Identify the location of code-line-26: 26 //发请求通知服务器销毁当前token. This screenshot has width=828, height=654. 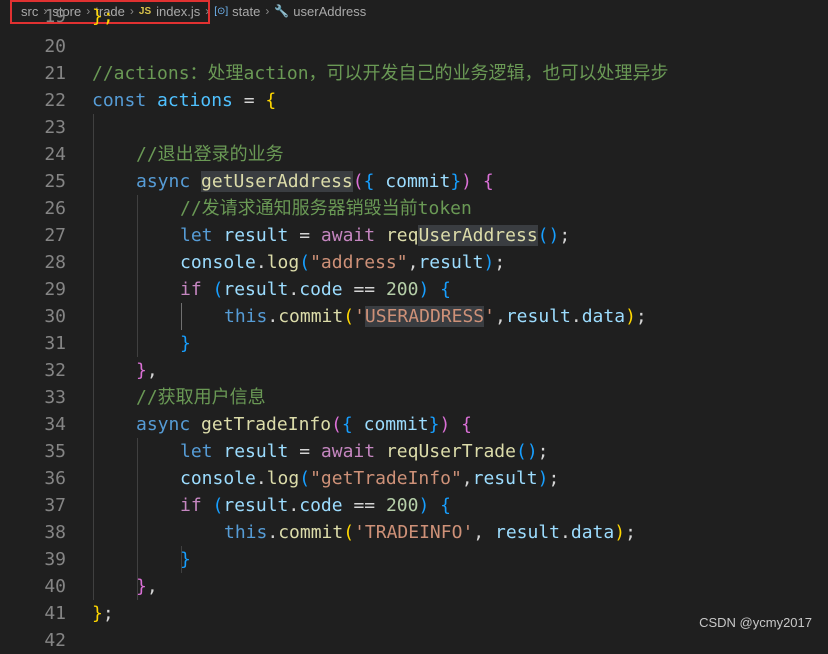
(414, 208).